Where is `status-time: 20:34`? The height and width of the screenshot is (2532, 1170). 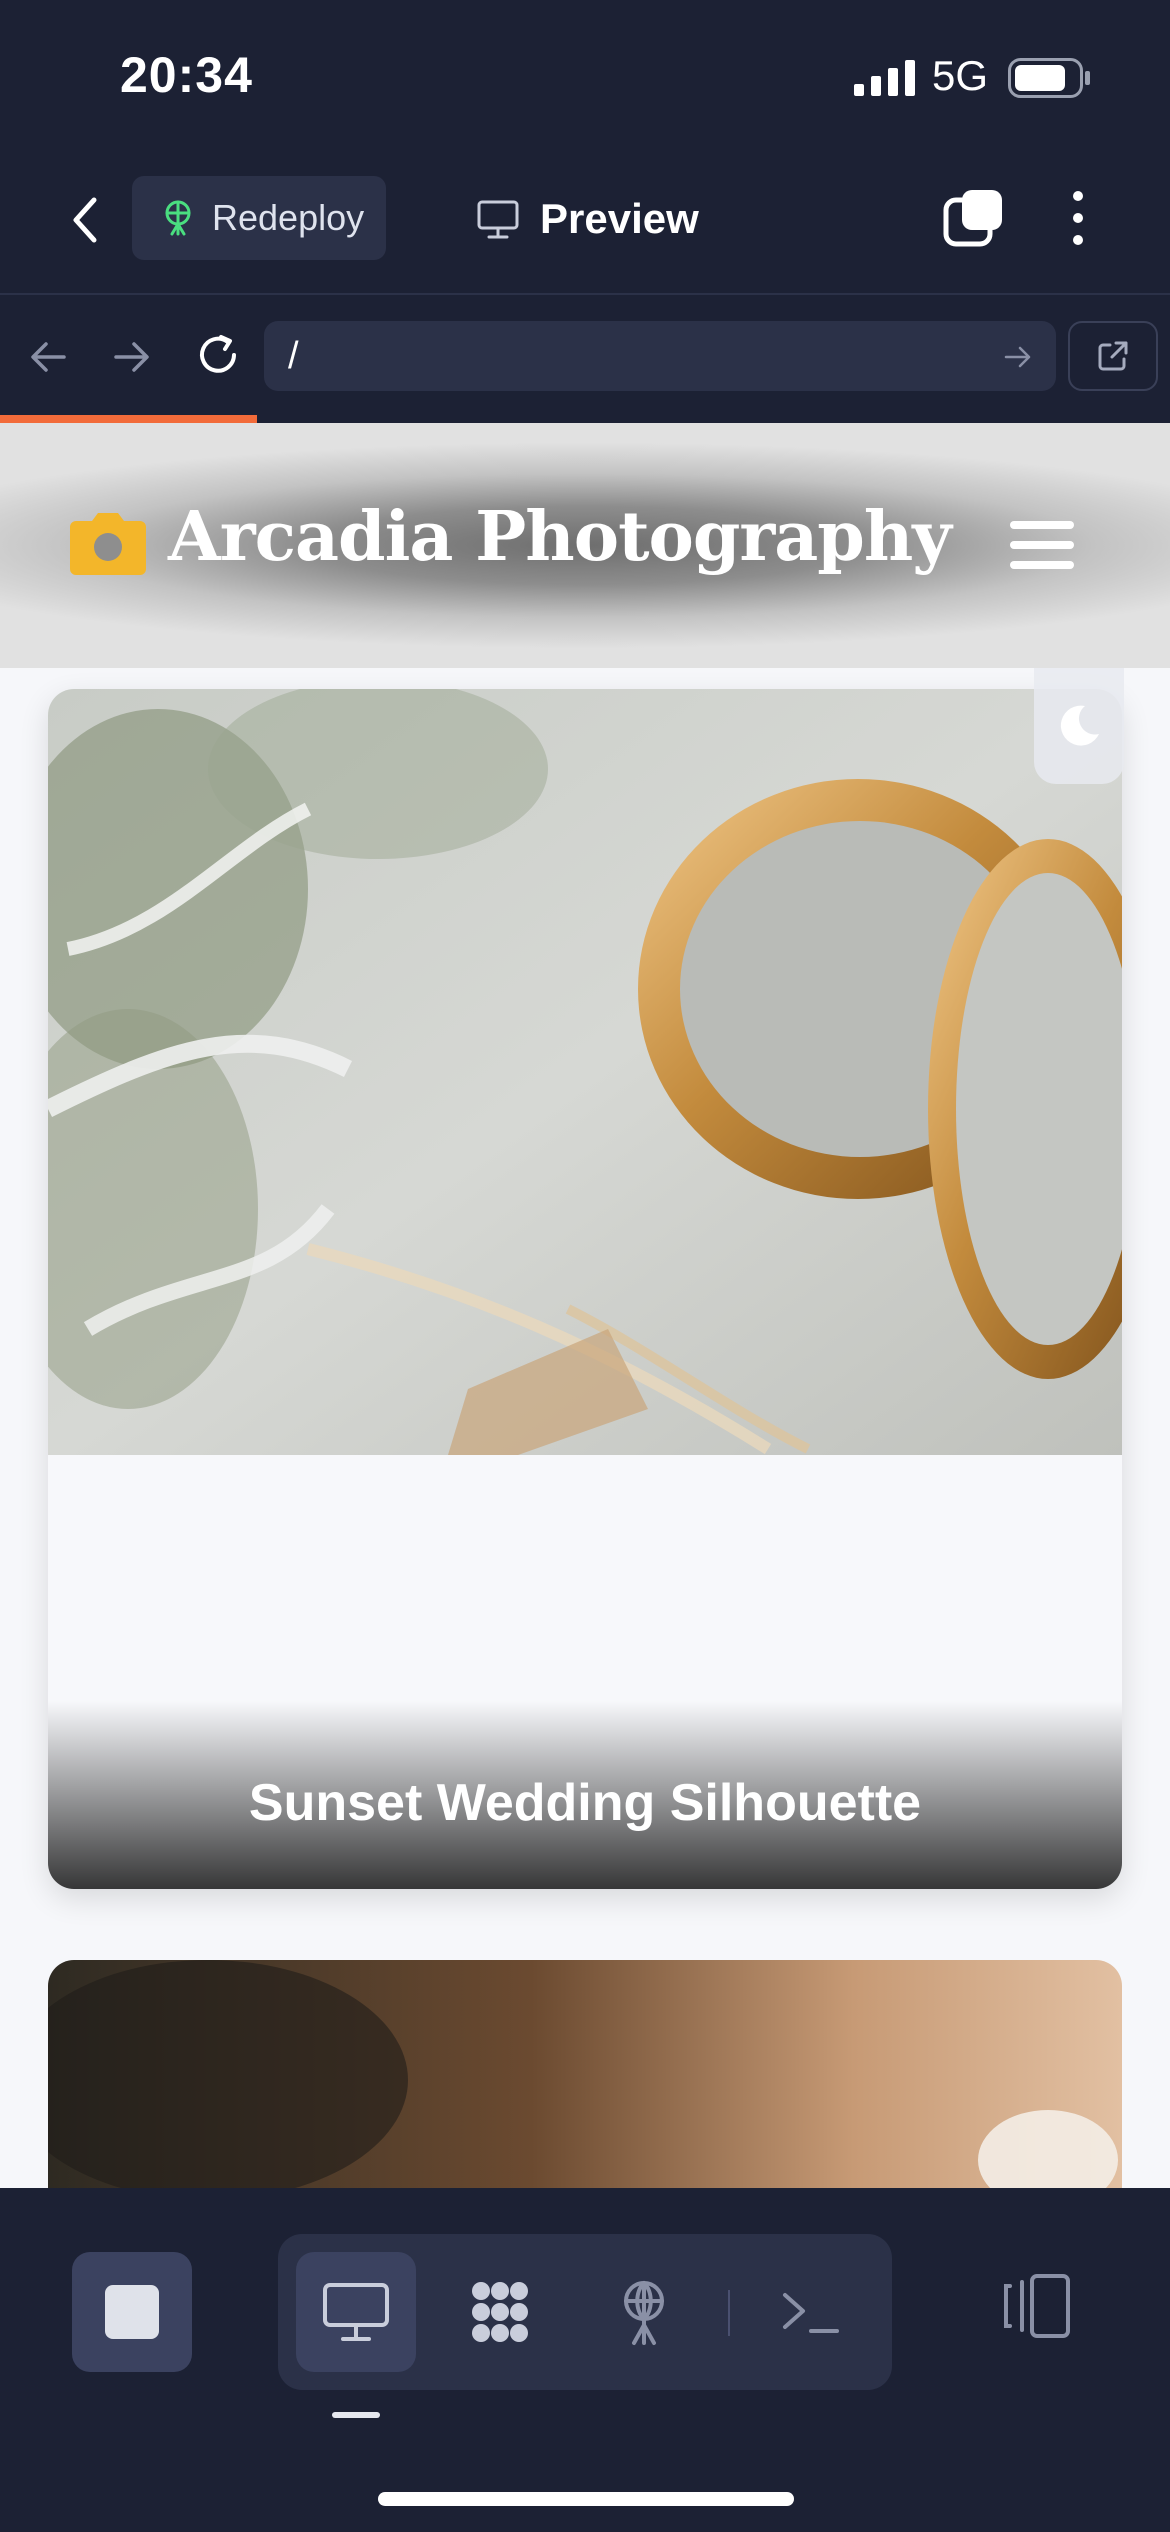 status-time: 20:34 is located at coordinates (186, 75).